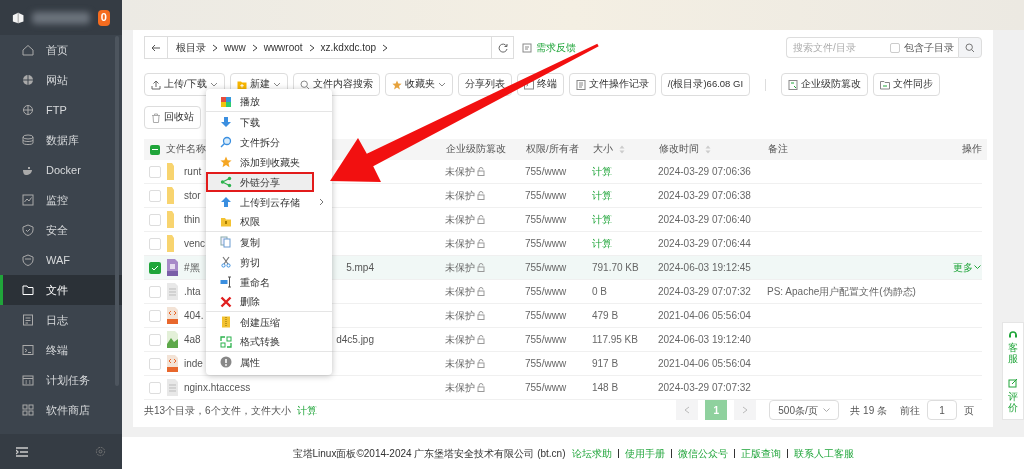 The width and height of the screenshot is (1024, 469). I want to click on menu-item: 下载, so click(269, 122).